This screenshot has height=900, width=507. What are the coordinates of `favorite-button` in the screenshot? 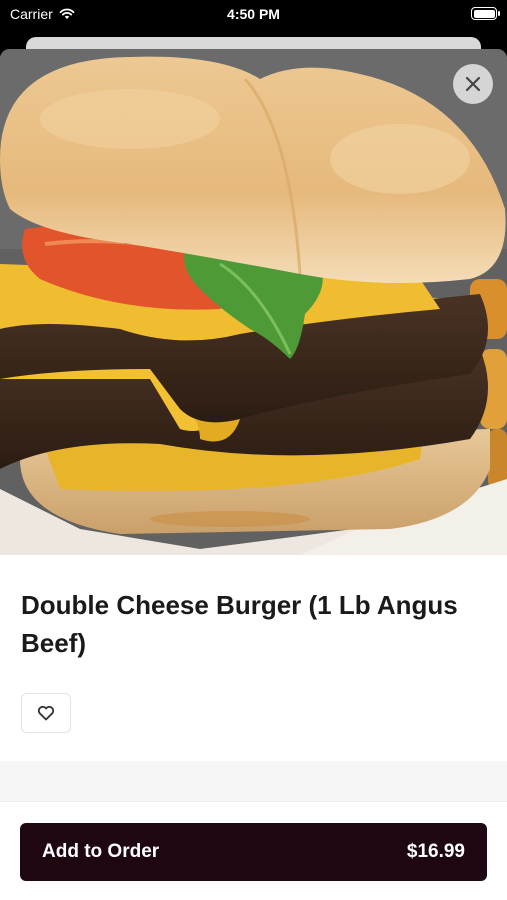 It's located at (46, 713).